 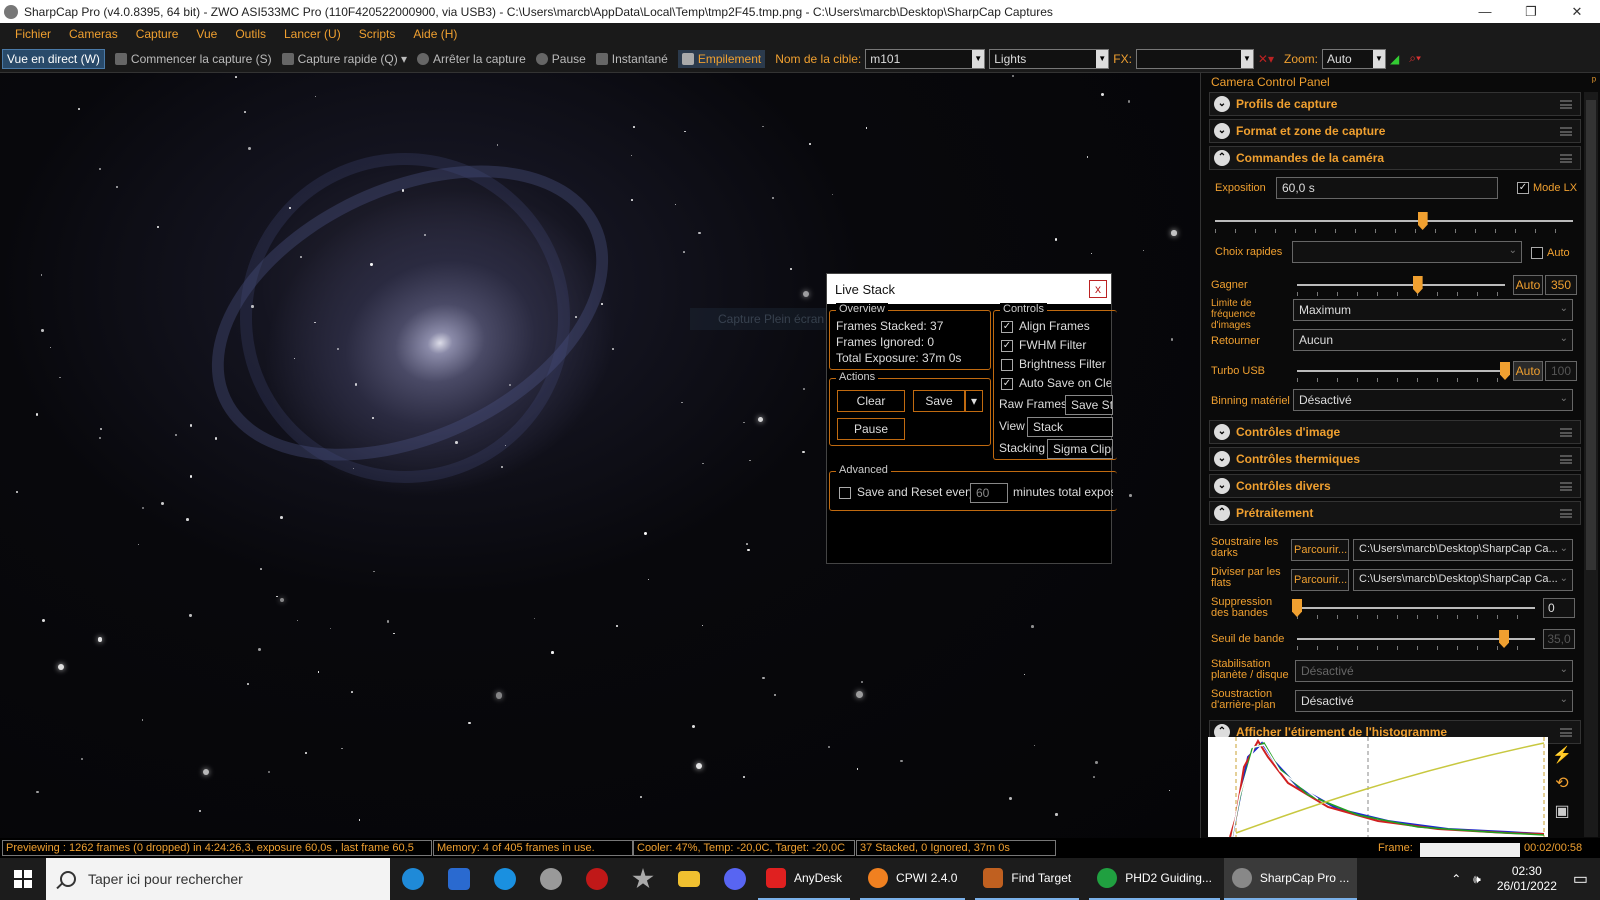 I want to click on view-select: Stack, so click(x=1070, y=427).